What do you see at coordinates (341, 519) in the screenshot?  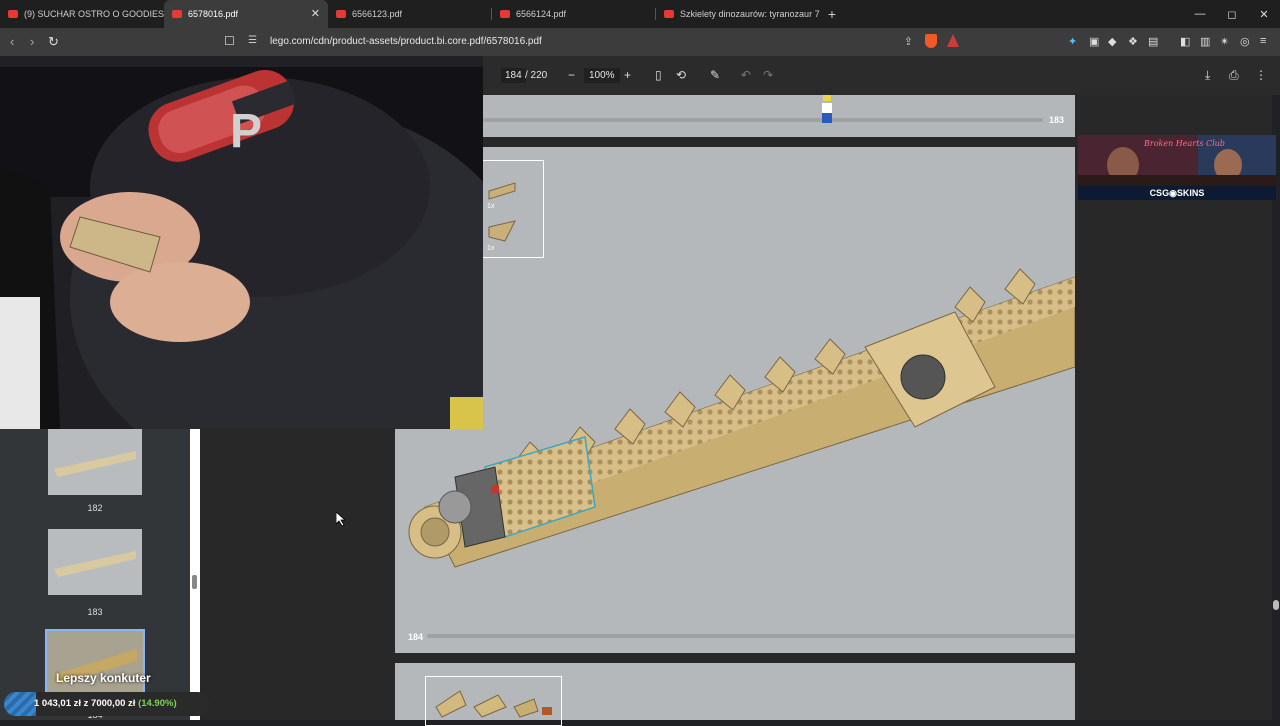 I see `mouse-cursor-icon` at bounding box center [341, 519].